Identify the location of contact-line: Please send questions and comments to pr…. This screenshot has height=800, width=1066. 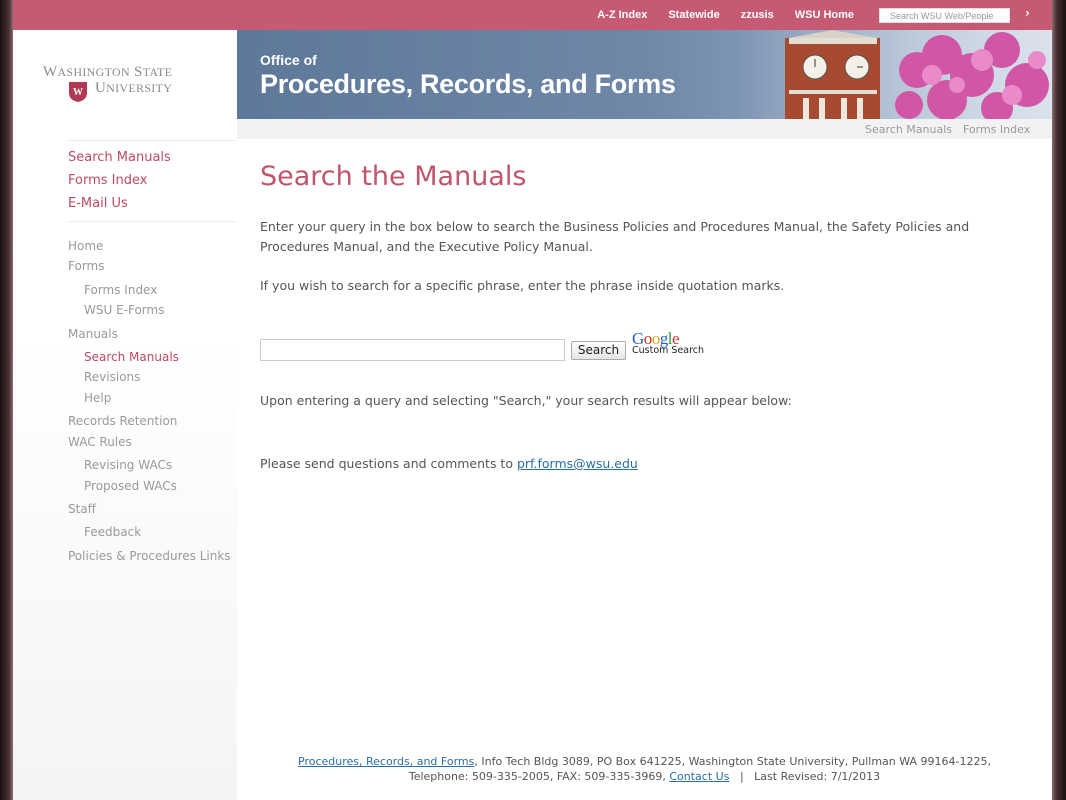
(645, 464).